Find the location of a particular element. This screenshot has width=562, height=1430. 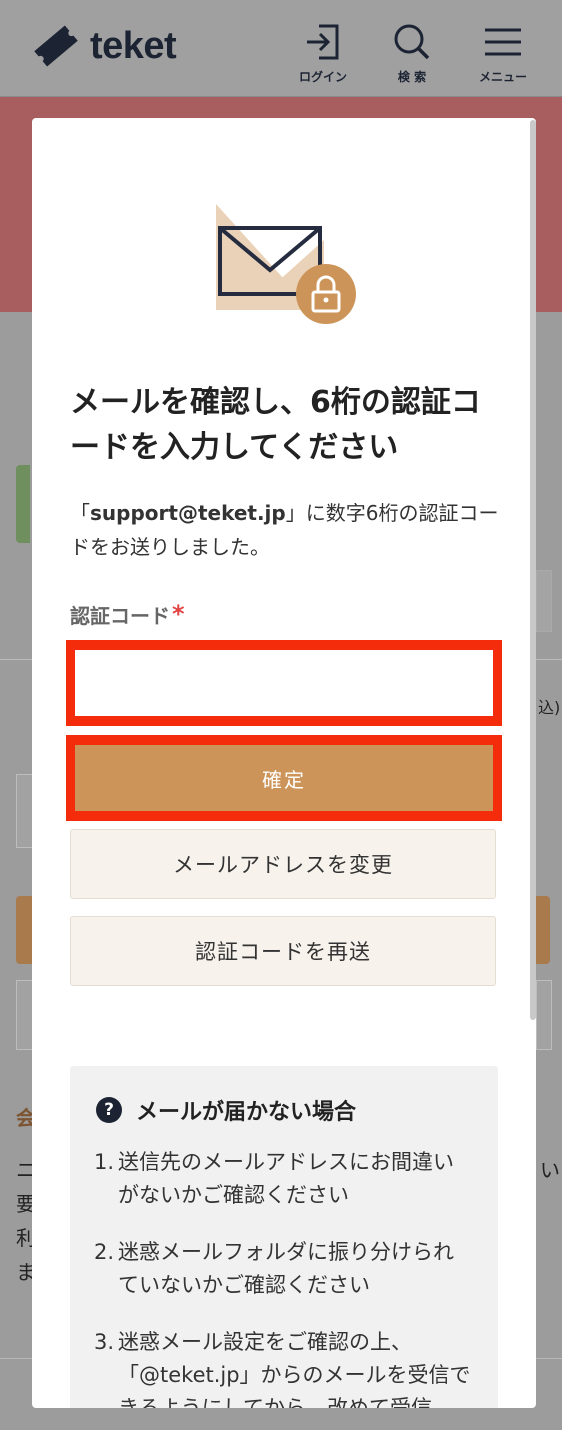

help-item: 2. 迷惑メールフォルダに振り分けられていないかご確認ください is located at coordinates (284, 1269).